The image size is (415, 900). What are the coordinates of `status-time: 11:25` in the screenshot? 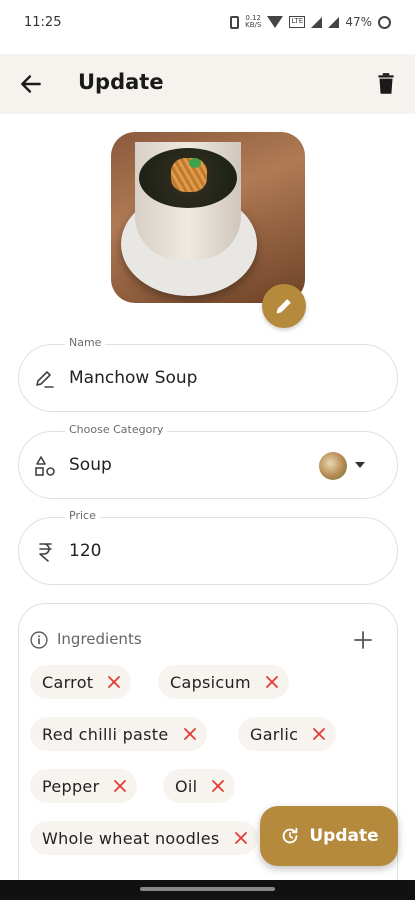 It's located at (43, 22).